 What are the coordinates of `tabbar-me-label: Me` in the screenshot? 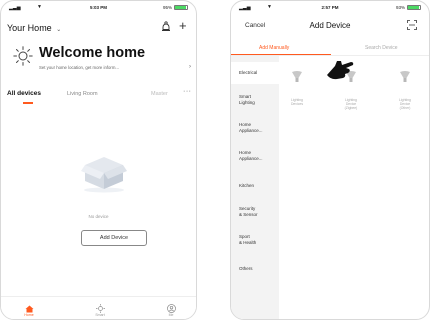 It's located at (171, 315).